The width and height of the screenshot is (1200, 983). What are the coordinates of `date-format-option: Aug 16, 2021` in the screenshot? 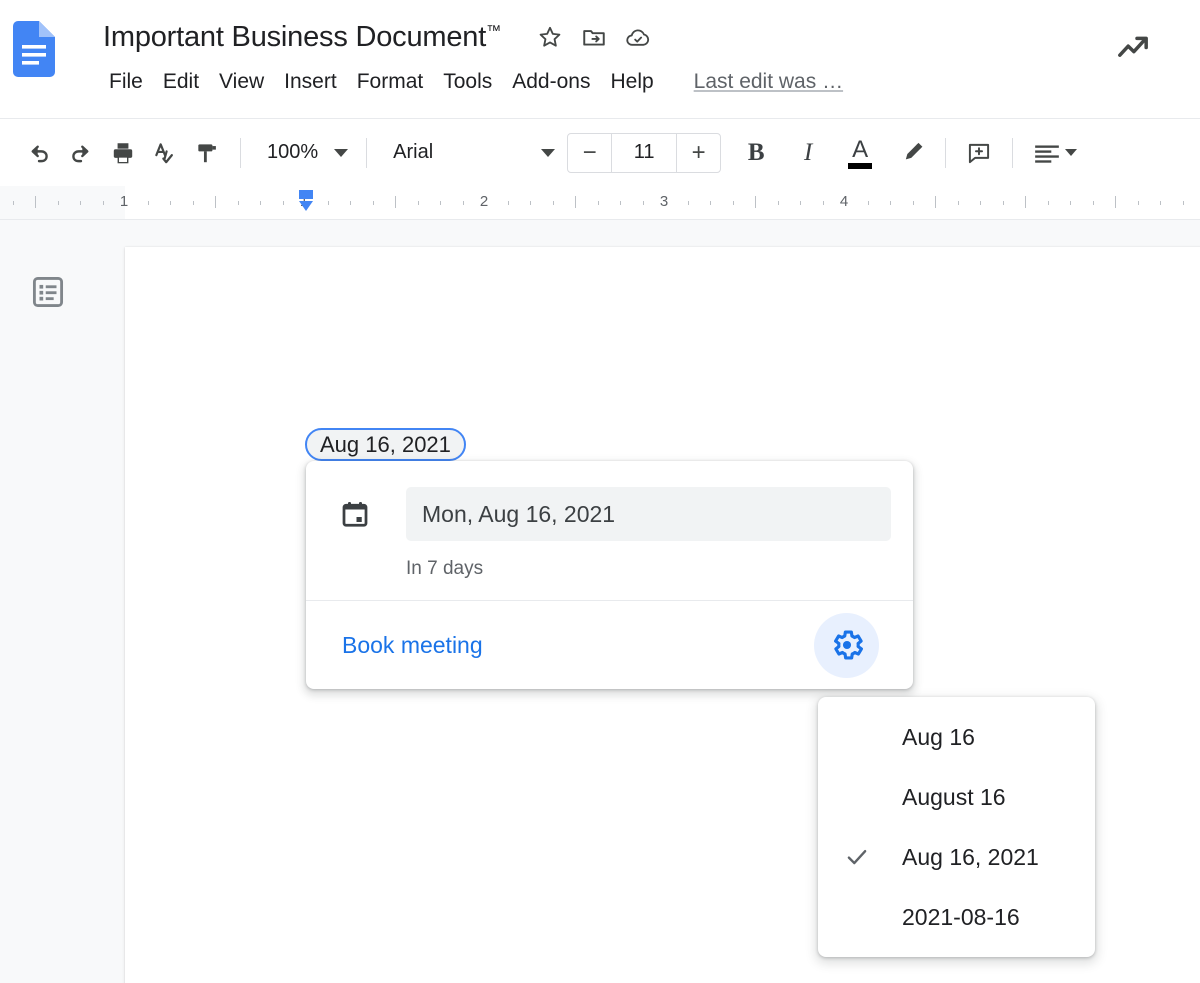 It's located at (956, 857).